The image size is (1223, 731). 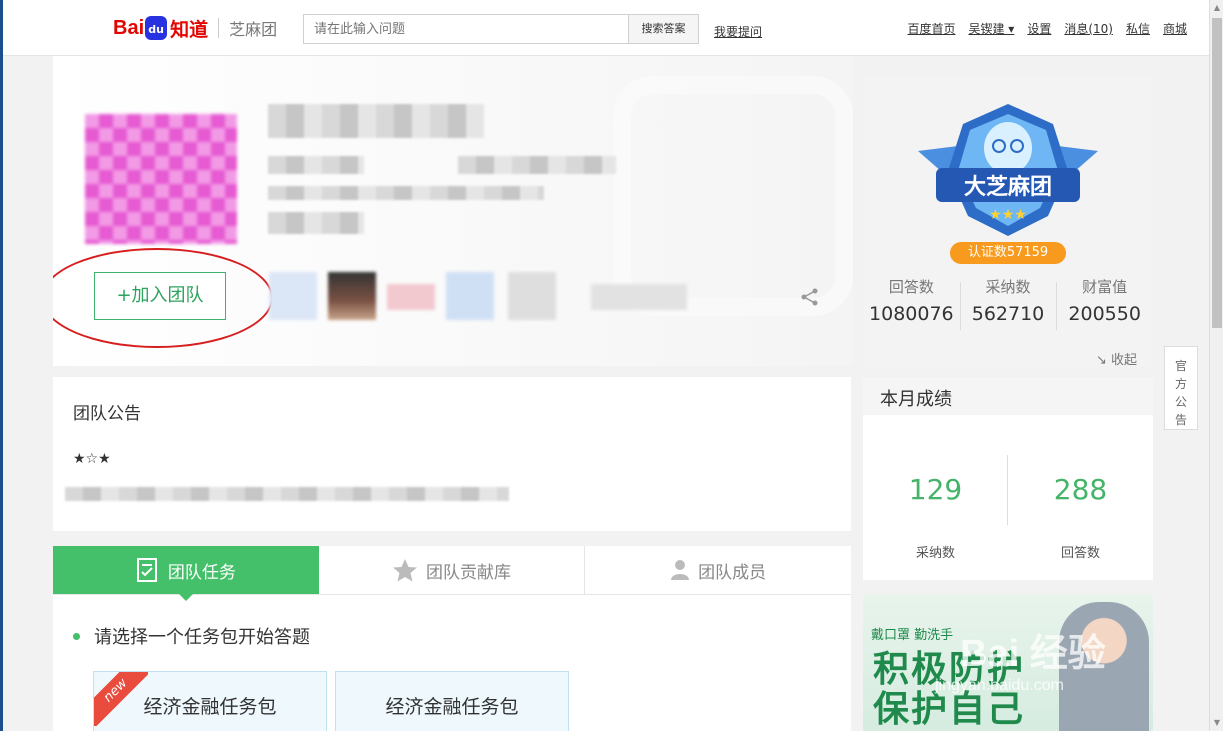 What do you see at coordinates (92, 459) in the screenshot?
I see `announcement-stars: ★☆★` at bounding box center [92, 459].